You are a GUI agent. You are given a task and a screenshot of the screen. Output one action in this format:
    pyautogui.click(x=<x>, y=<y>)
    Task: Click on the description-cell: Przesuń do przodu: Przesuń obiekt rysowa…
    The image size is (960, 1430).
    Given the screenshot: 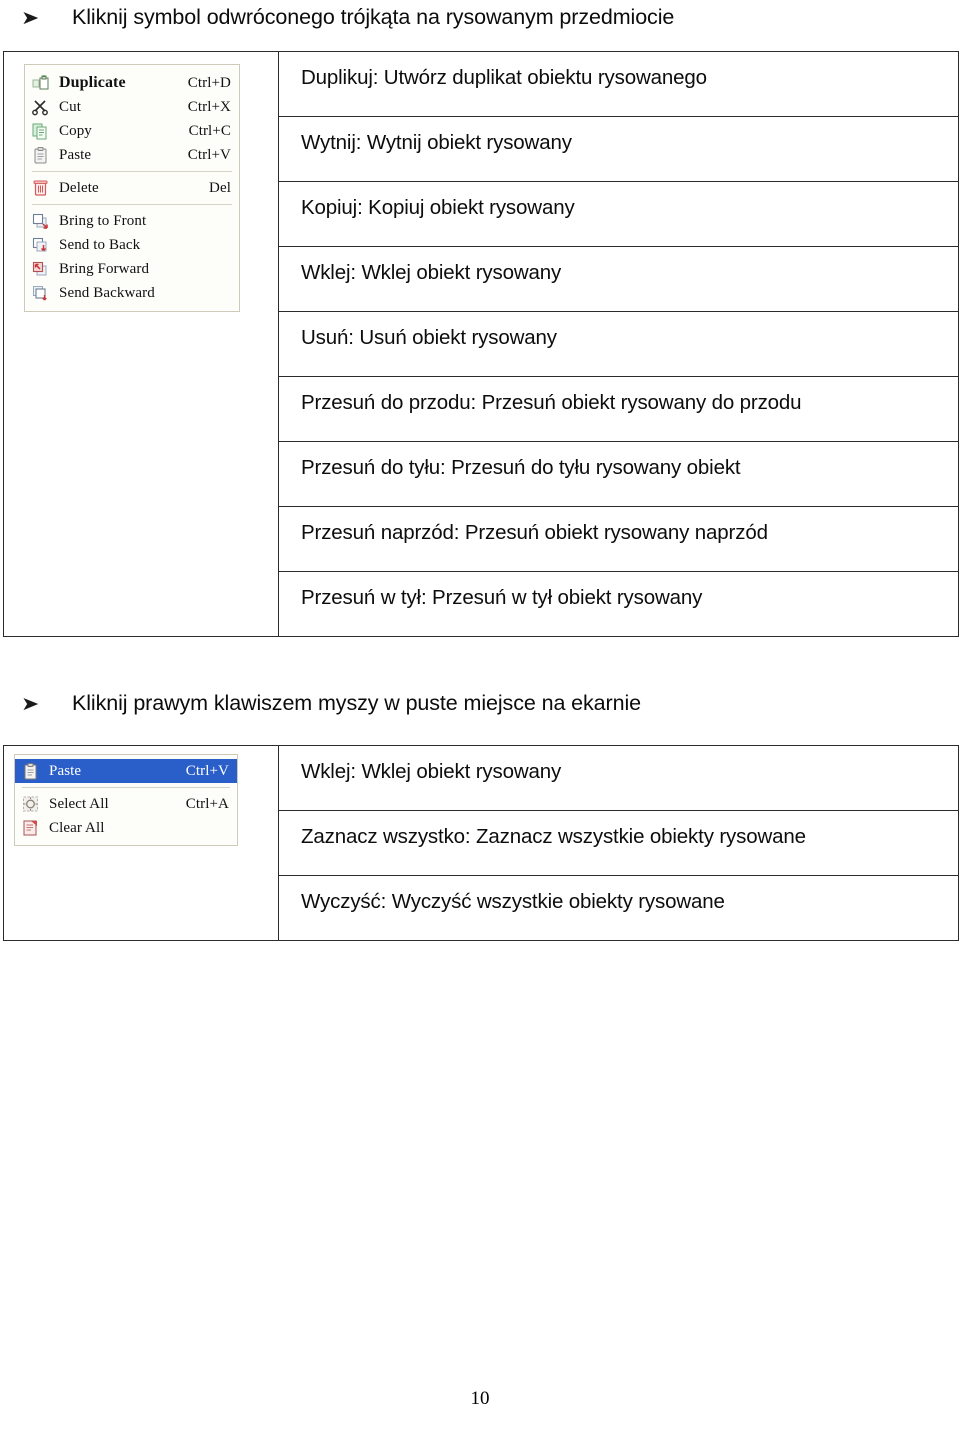 What is the action you would take?
    pyautogui.click(x=618, y=409)
    